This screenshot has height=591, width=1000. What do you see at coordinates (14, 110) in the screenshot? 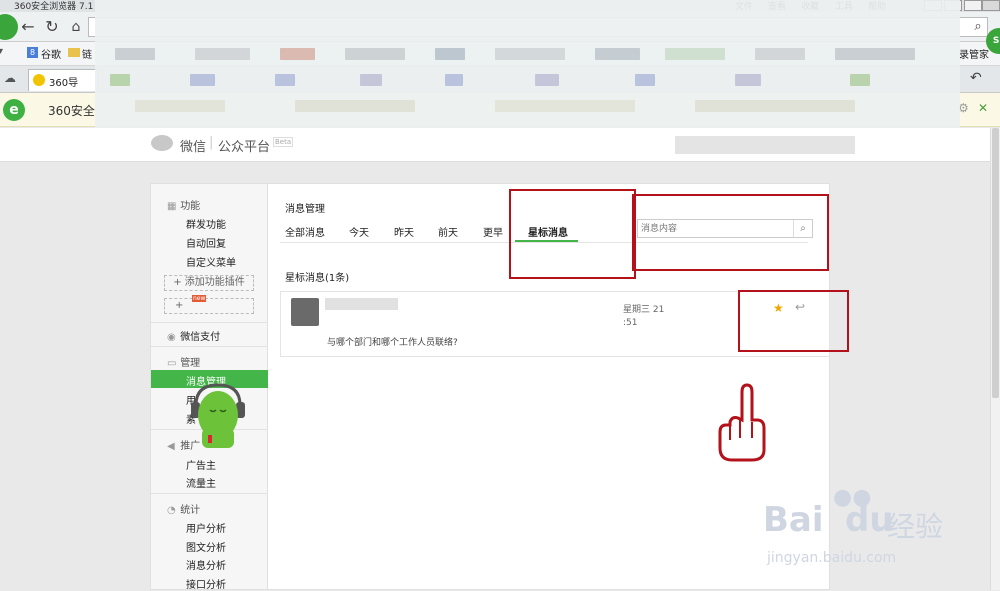
I see `ie-logo-icon: e` at bounding box center [14, 110].